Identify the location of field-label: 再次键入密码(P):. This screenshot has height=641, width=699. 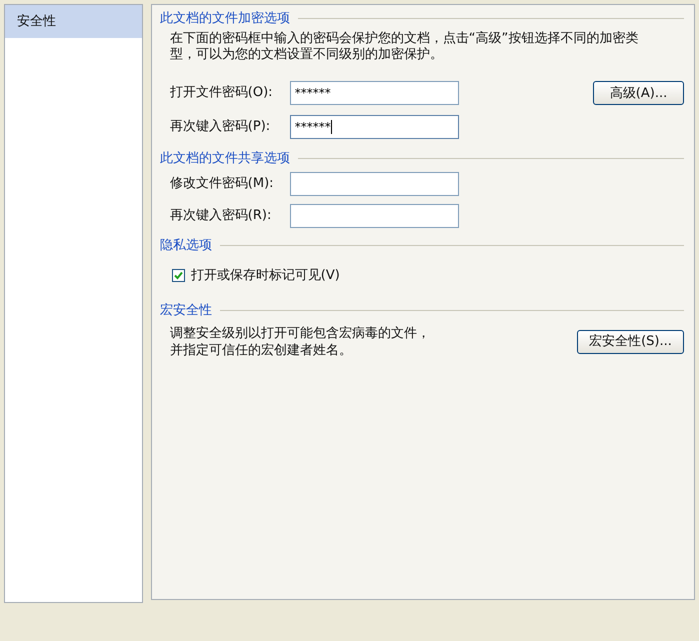
(221, 127).